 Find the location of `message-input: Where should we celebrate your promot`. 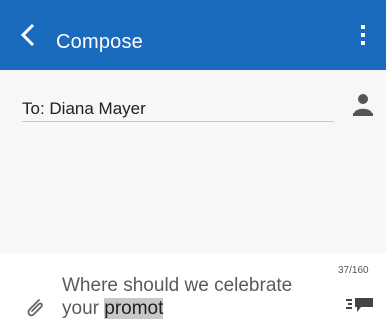

message-input: Where should we celebrate your promot is located at coordinates (193, 297).